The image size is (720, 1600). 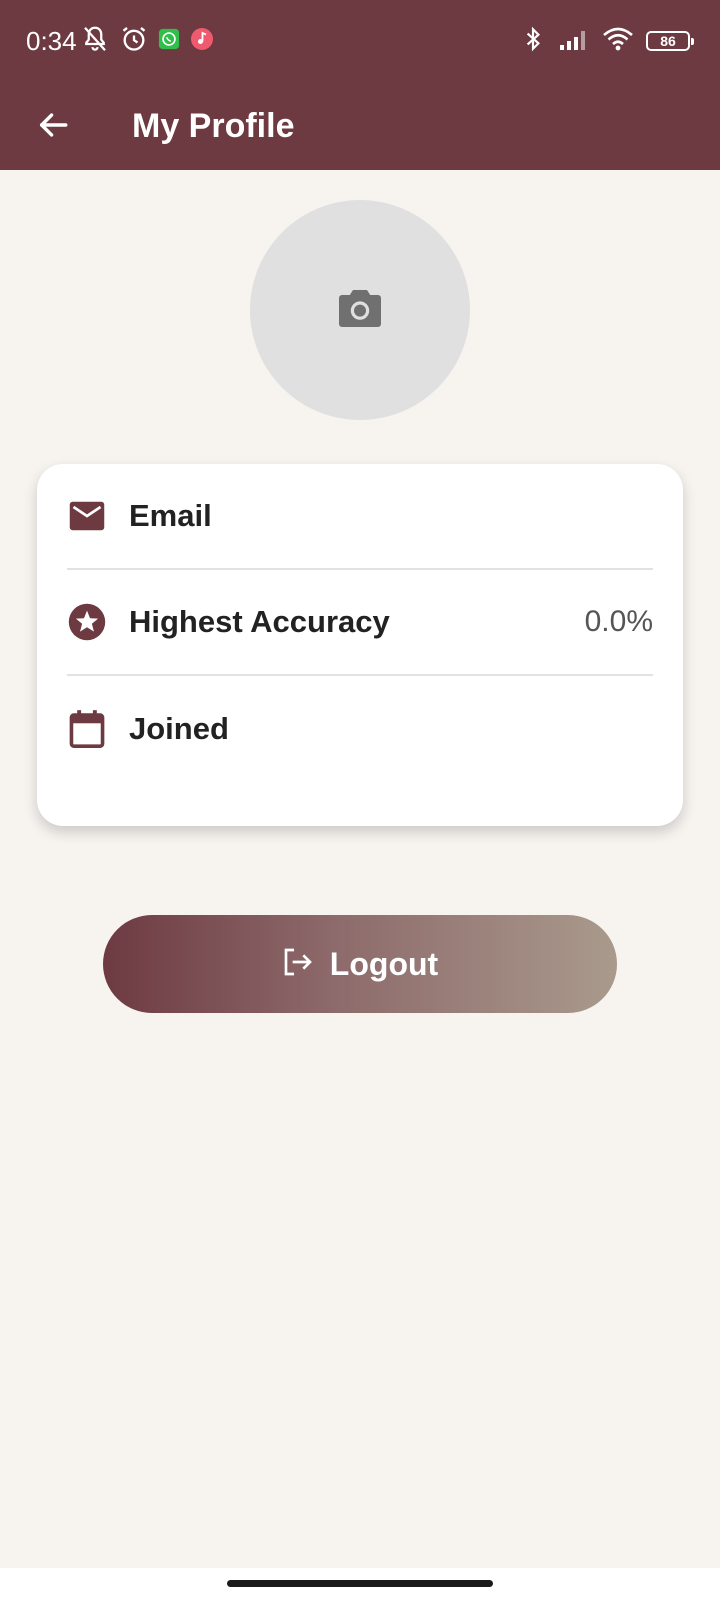 I want to click on muted-bell-icon, so click(x=95, y=41).